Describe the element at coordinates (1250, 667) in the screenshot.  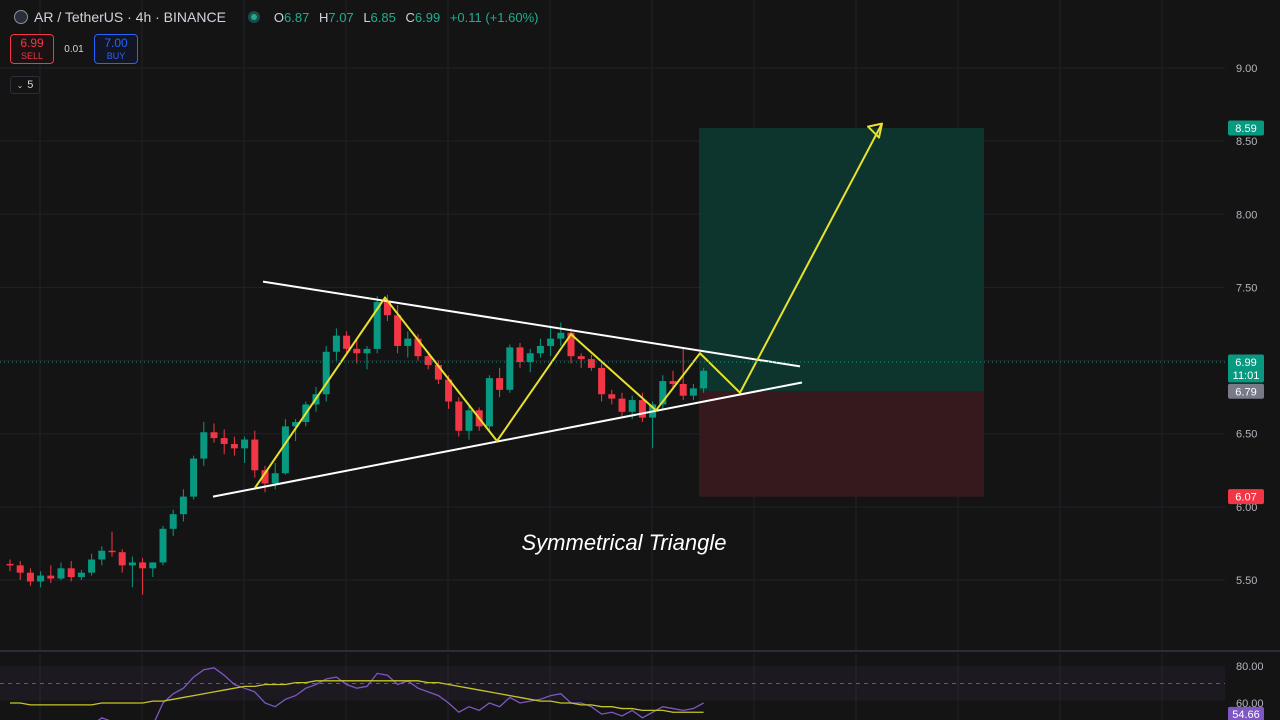
I see `rsi-axis-tick: 80.00` at that location.